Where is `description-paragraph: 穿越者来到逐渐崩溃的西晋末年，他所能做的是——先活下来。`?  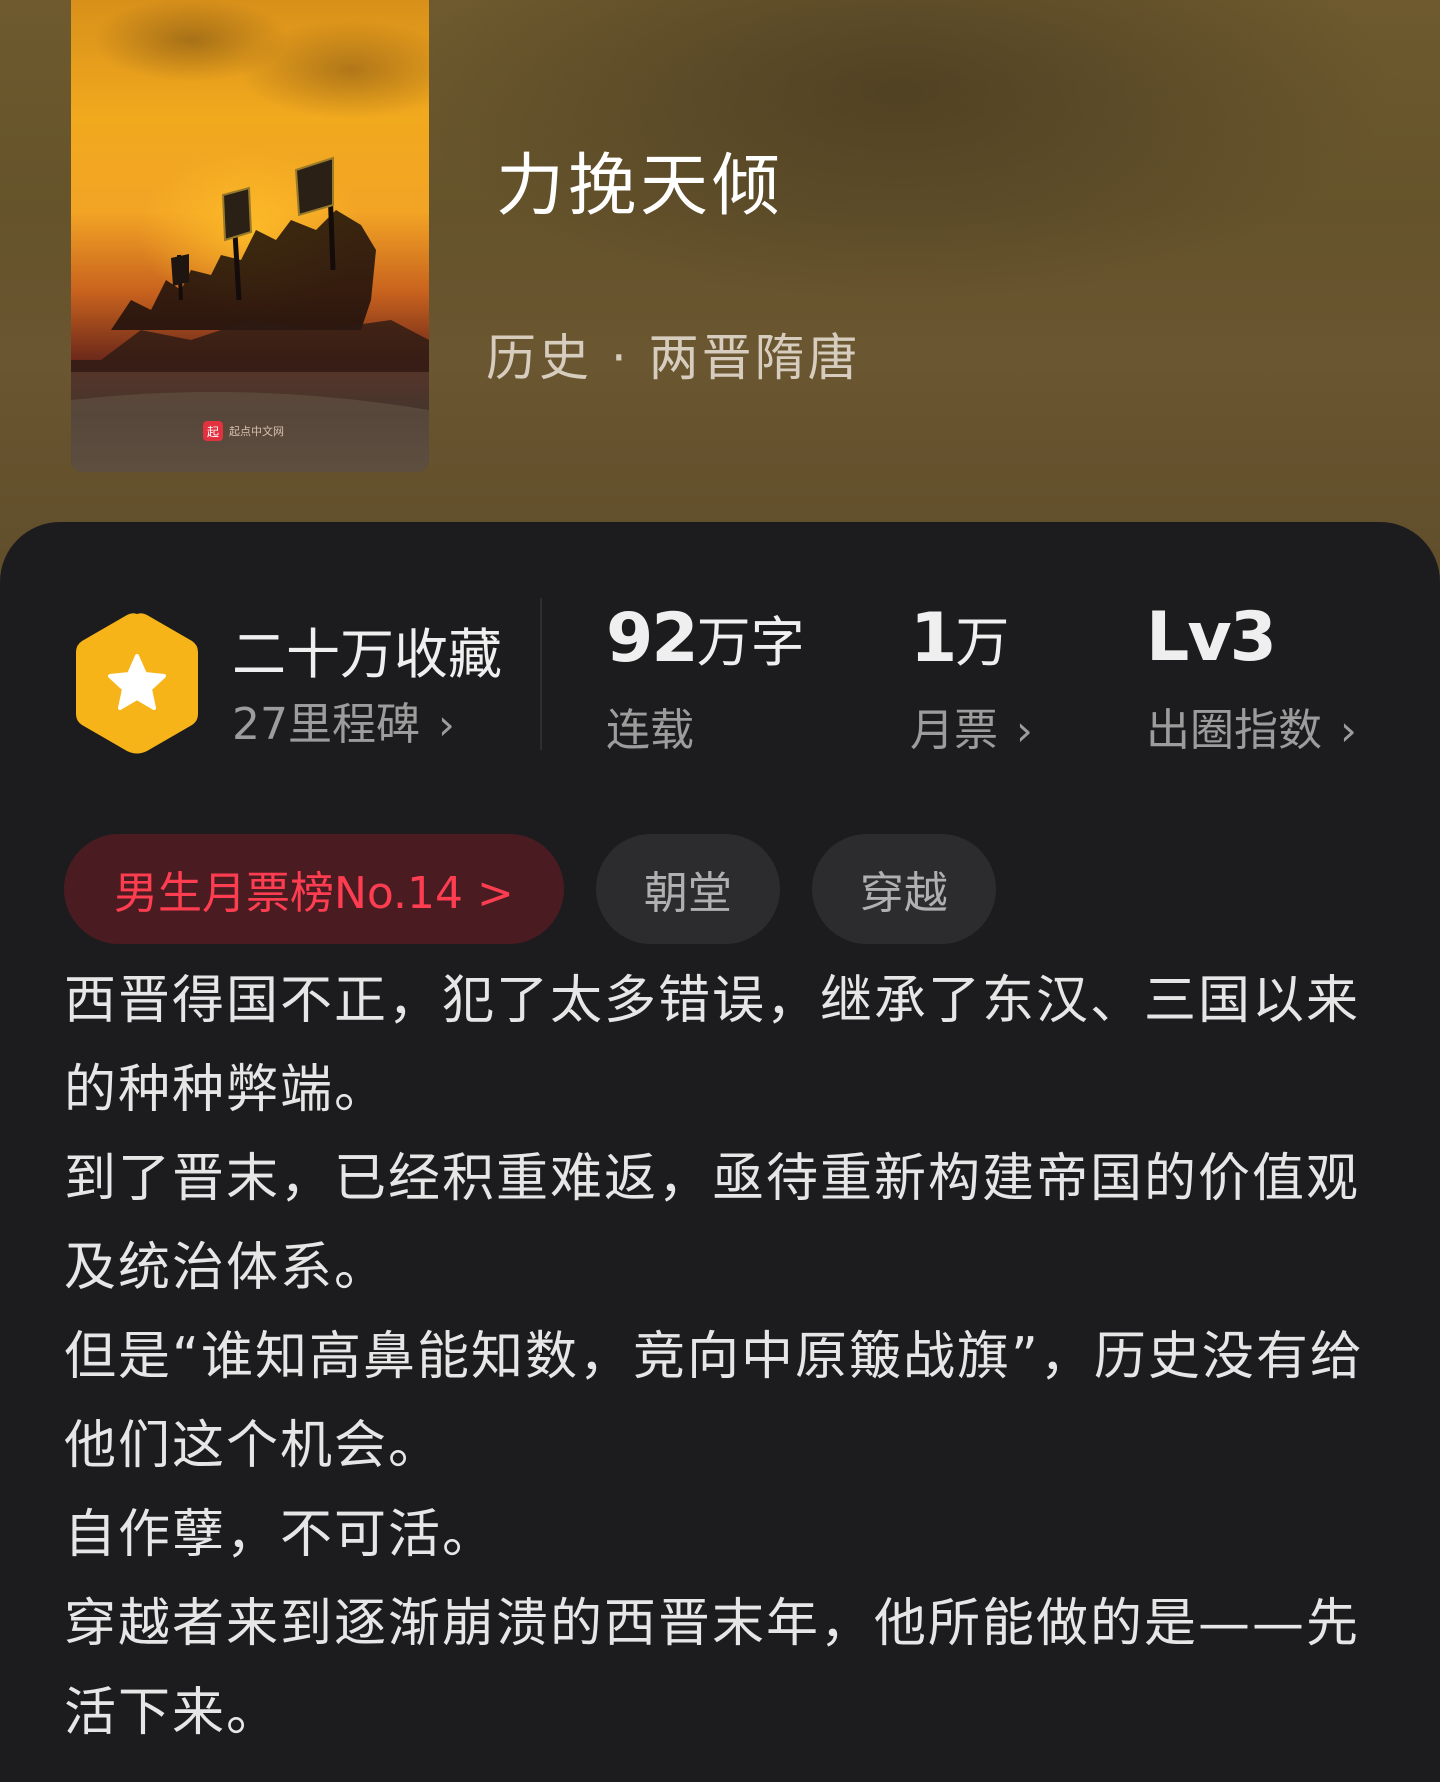 description-paragraph: 穿越者来到逐渐崩溃的西晋末年，他所能做的是——先活下来。 is located at coordinates (712, 1668).